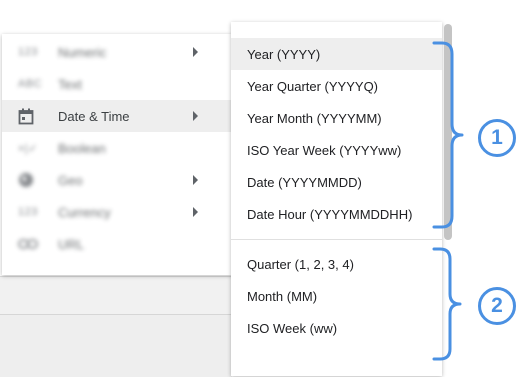 Image resolution: width=520 pixels, height=377 pixels. I want to click on menu-item-boolean: ×|✓ Boolean, so click(117, 148).